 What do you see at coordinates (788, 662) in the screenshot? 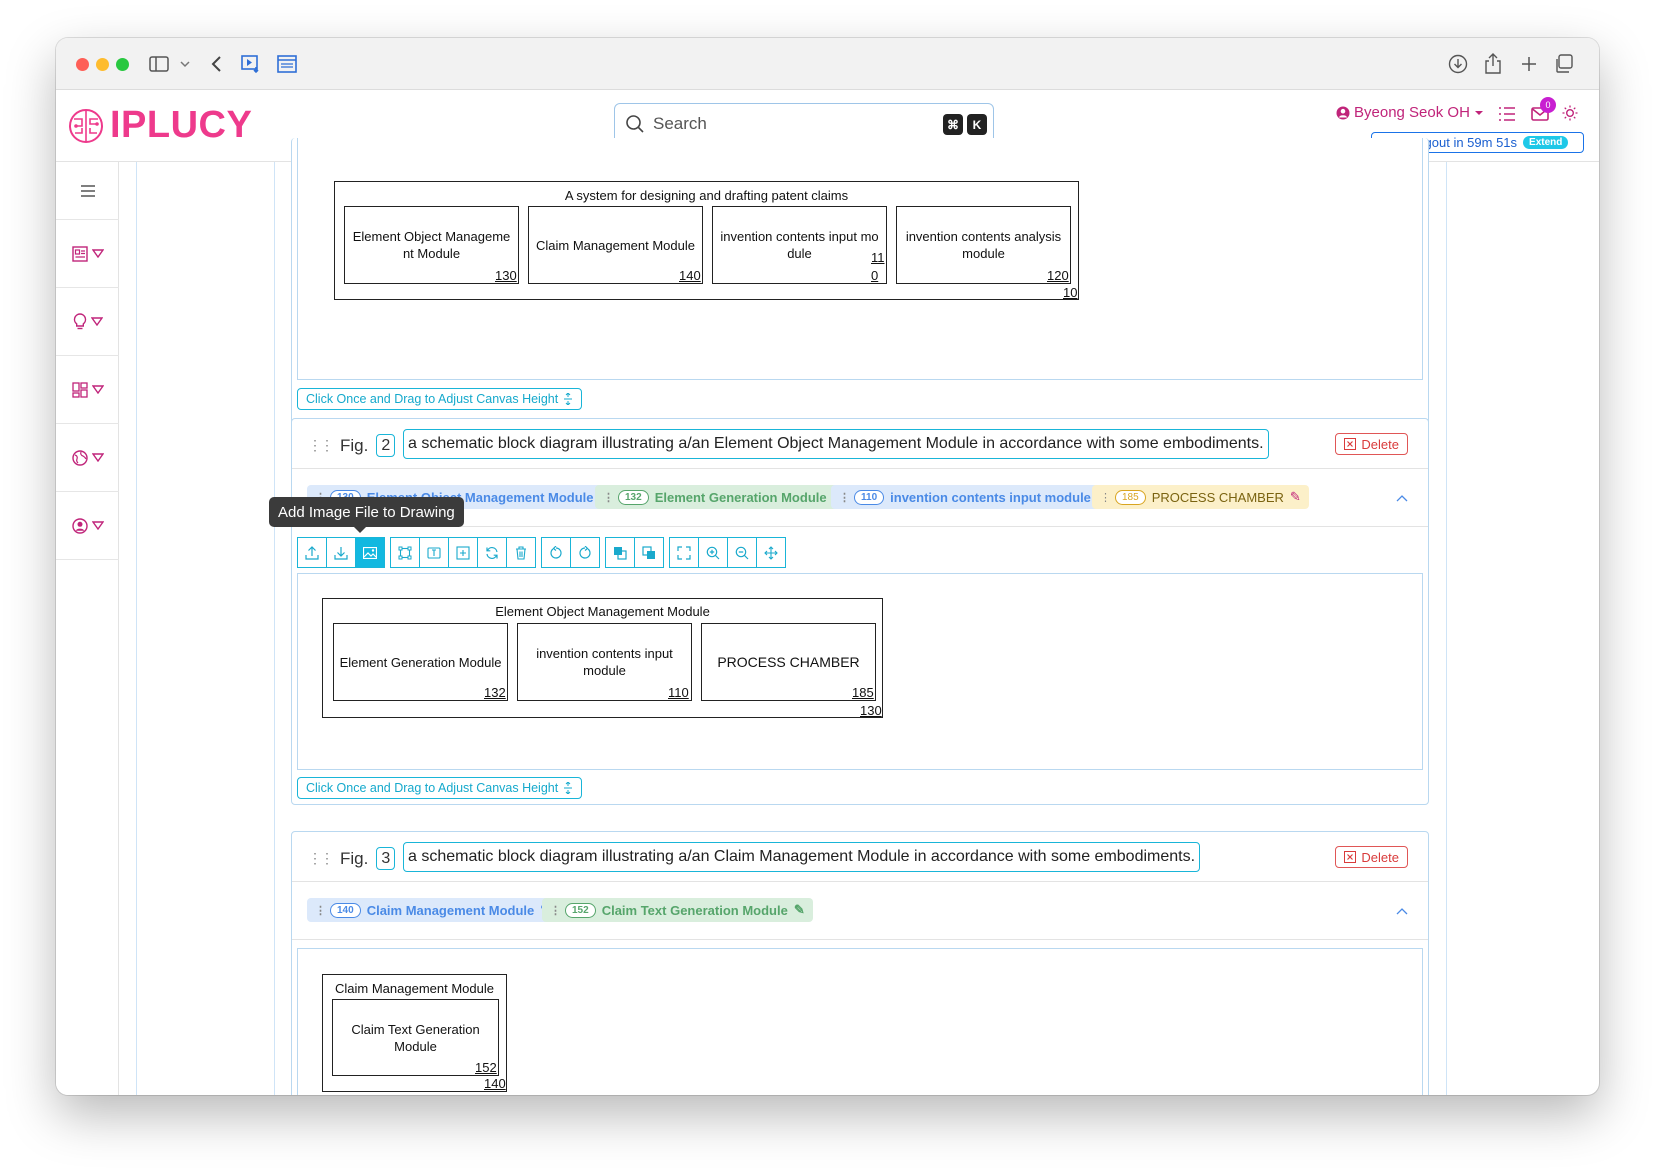
I see `diagram-block: PROCESS CHAMBER` at bounding box center [788, 662].